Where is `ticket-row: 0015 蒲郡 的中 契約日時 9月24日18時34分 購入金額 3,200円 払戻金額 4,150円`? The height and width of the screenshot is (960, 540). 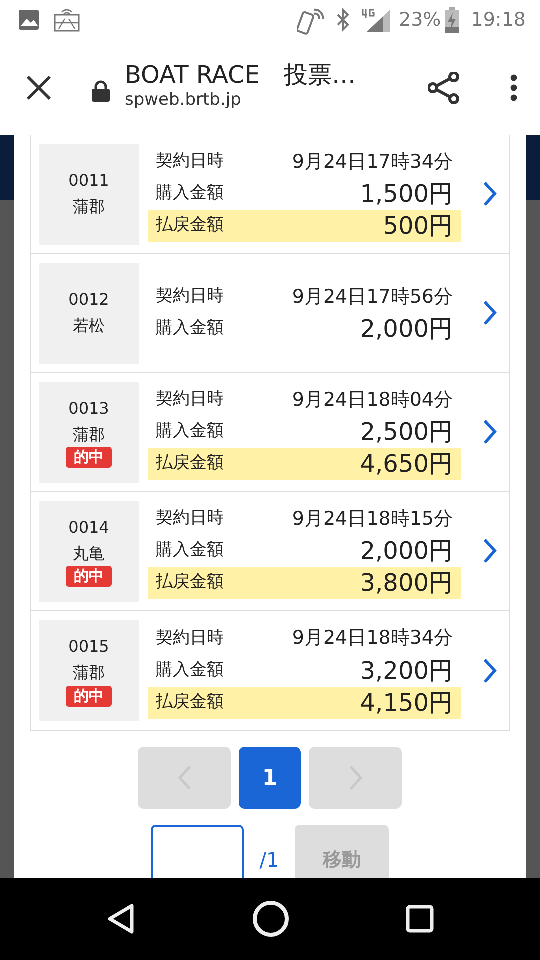 ticket-row: 0015 蒲郡 的中 契約日時 9月24日18時34分 購入金額 3,200円 払戻金額 4,150円 is located at coordinates (270, 670).